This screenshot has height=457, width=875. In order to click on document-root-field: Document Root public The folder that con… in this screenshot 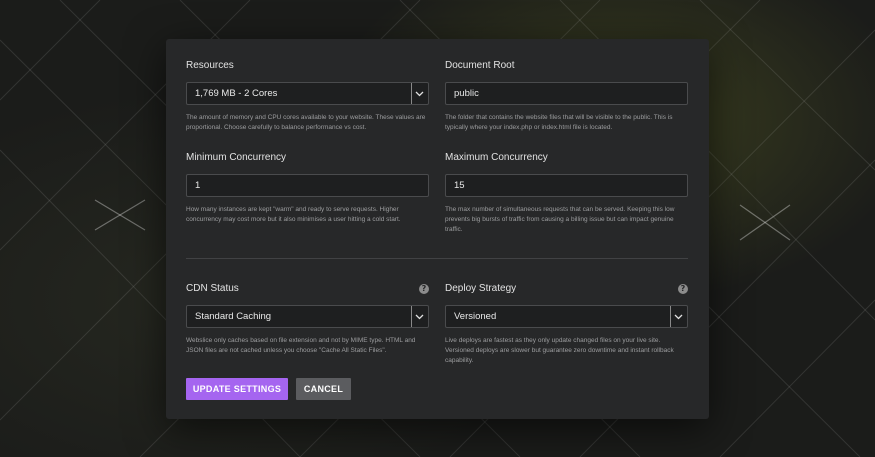, I will do `click(566, 96)`.